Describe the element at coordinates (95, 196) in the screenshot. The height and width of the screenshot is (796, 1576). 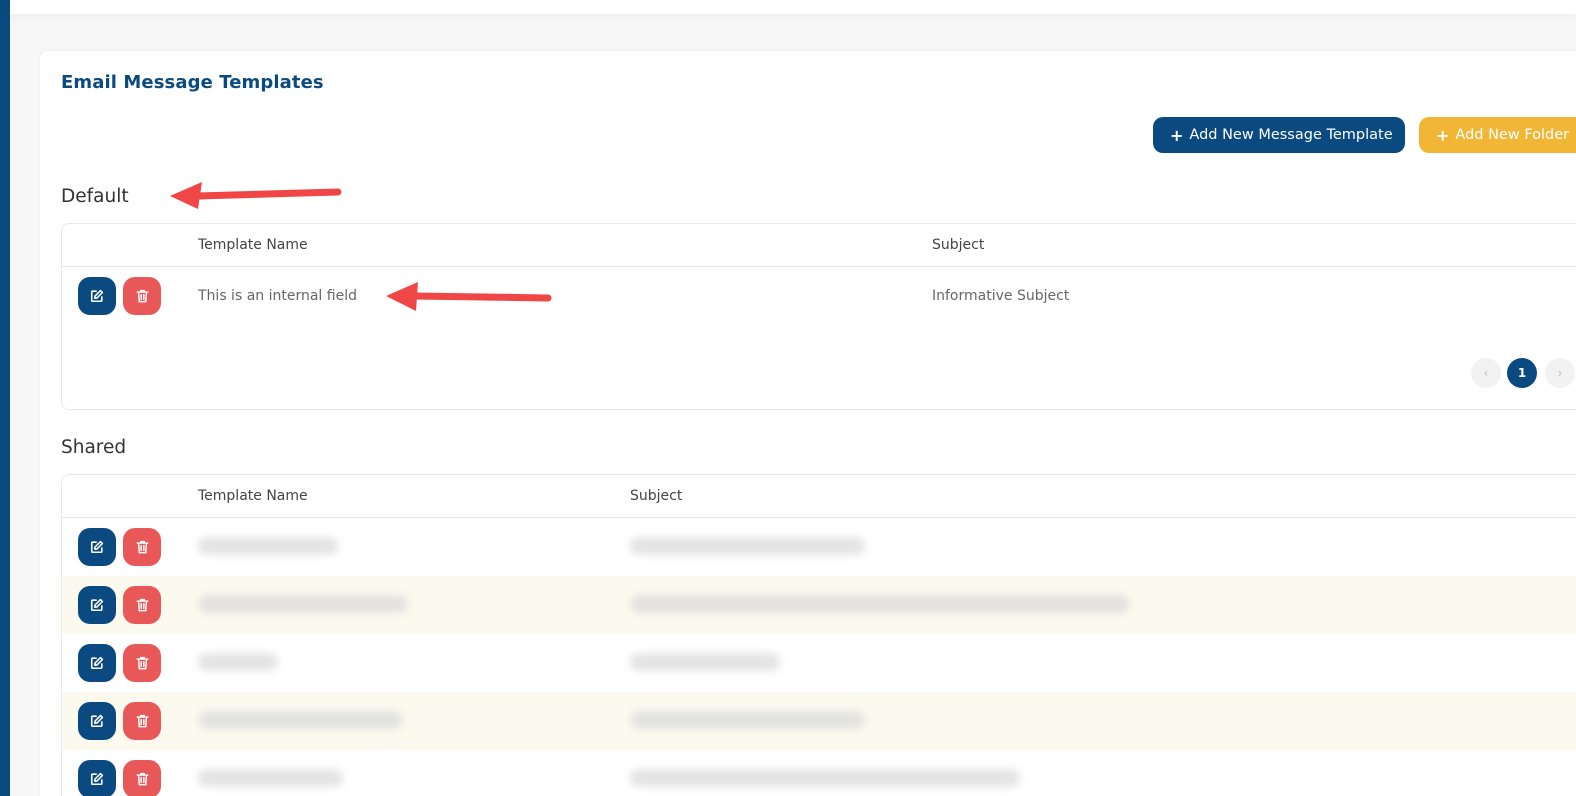
I see `section-title-default: Default` at that location.